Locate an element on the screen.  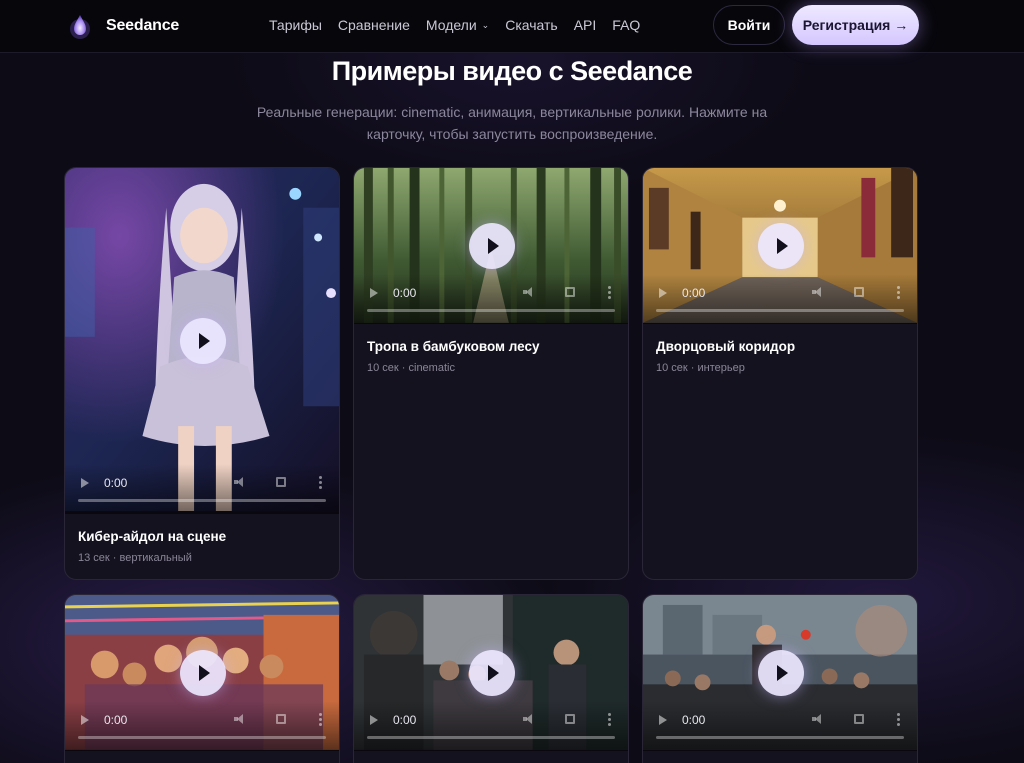
nav-link-comparison: Сравнение is located at coordinates (374, 25).